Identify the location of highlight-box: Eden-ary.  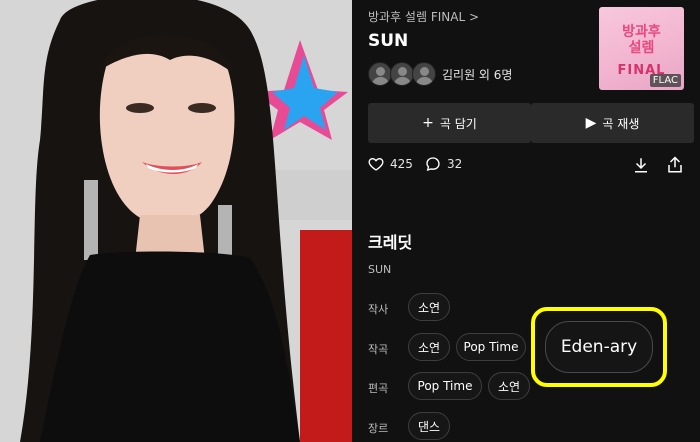
(599, 347).